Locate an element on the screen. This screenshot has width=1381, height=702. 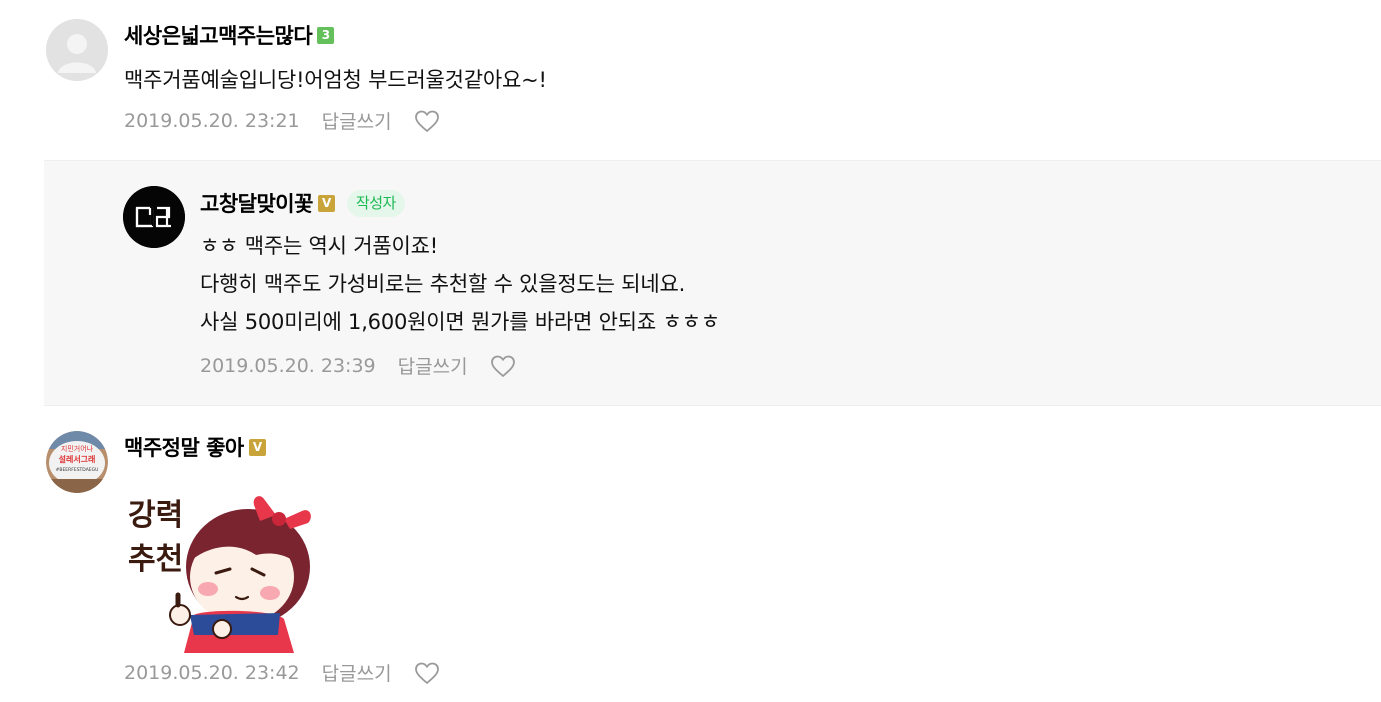
nickname-text: 맥주정말 좋아 is located at coordinates (184, 447).